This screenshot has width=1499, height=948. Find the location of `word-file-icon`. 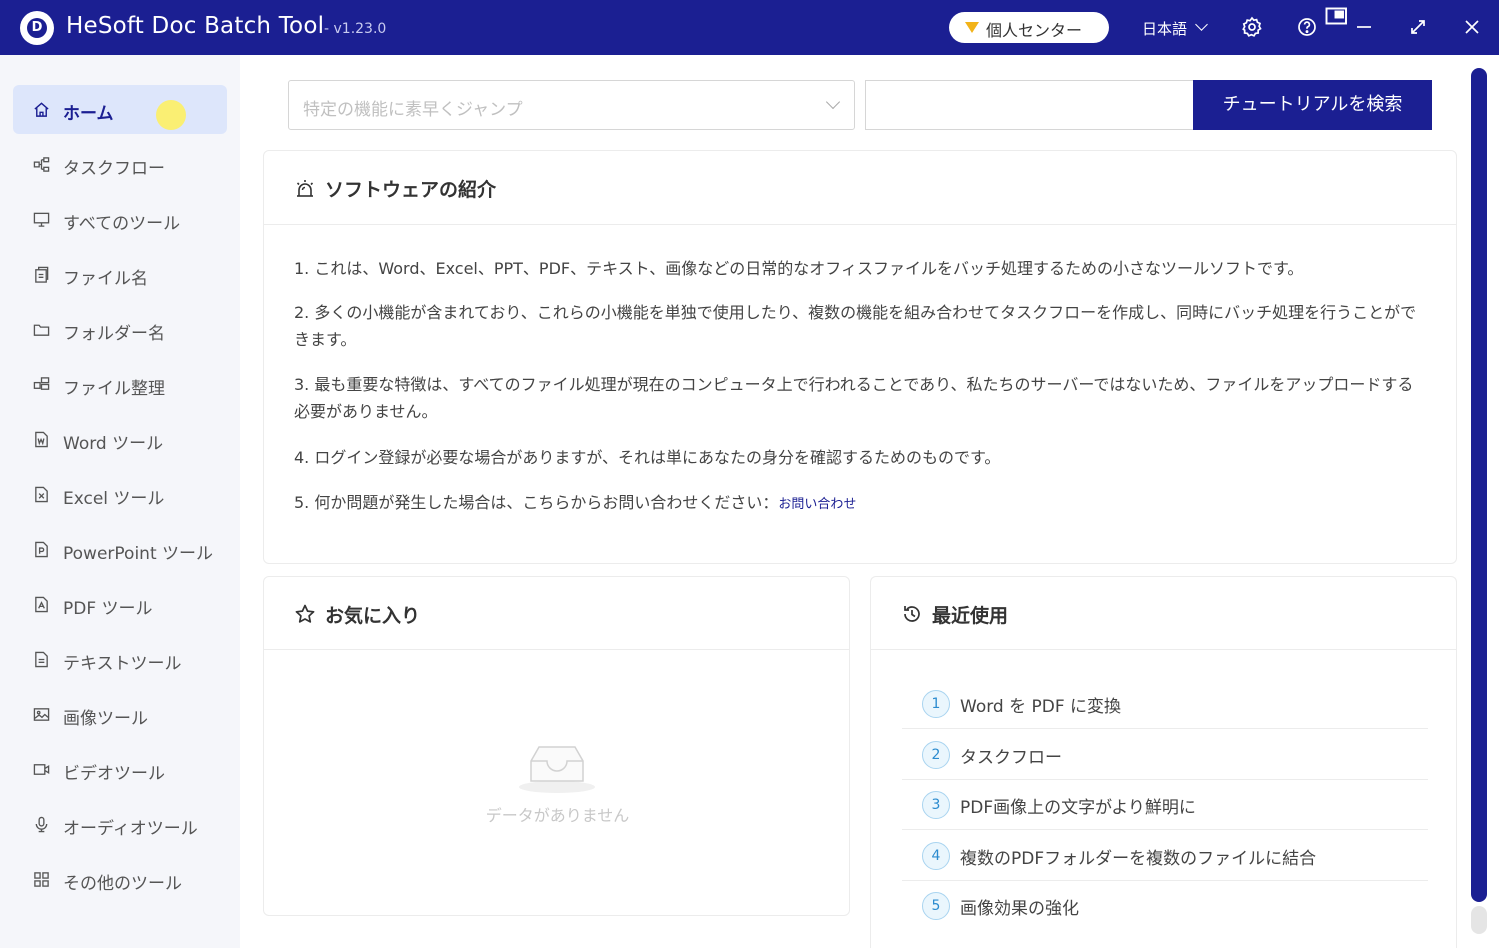

word-file-icon is located at coordinates (41, 439).